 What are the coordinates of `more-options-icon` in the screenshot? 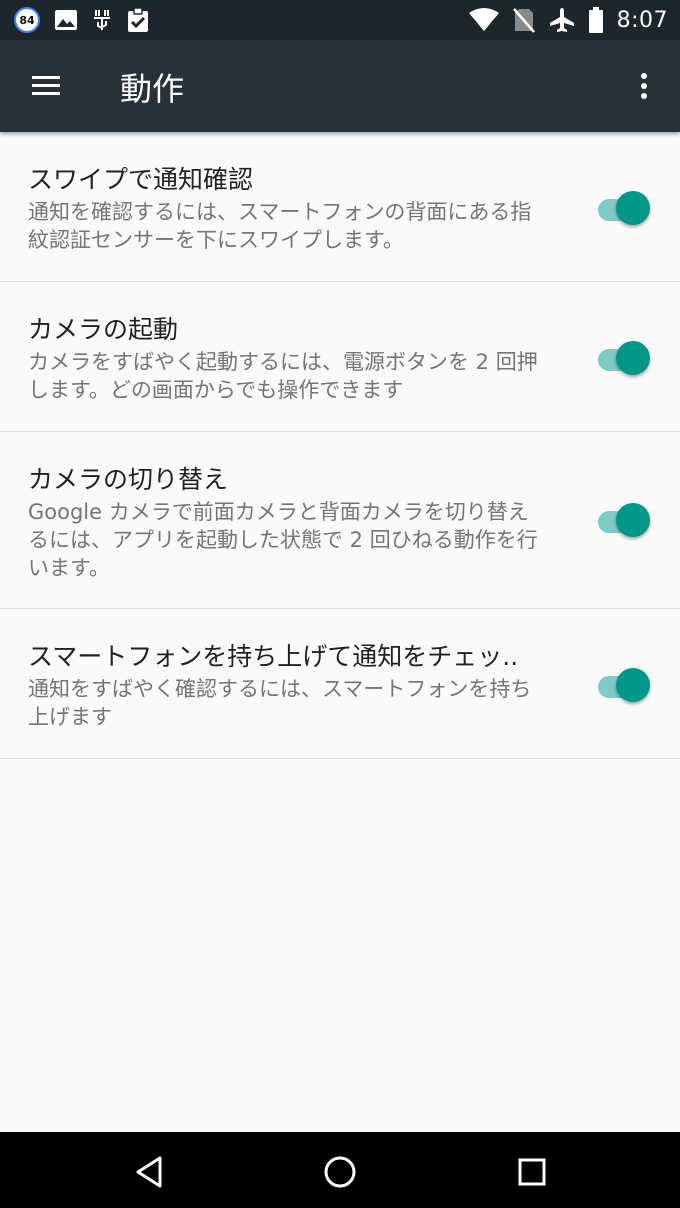 It's located at (644, 86).